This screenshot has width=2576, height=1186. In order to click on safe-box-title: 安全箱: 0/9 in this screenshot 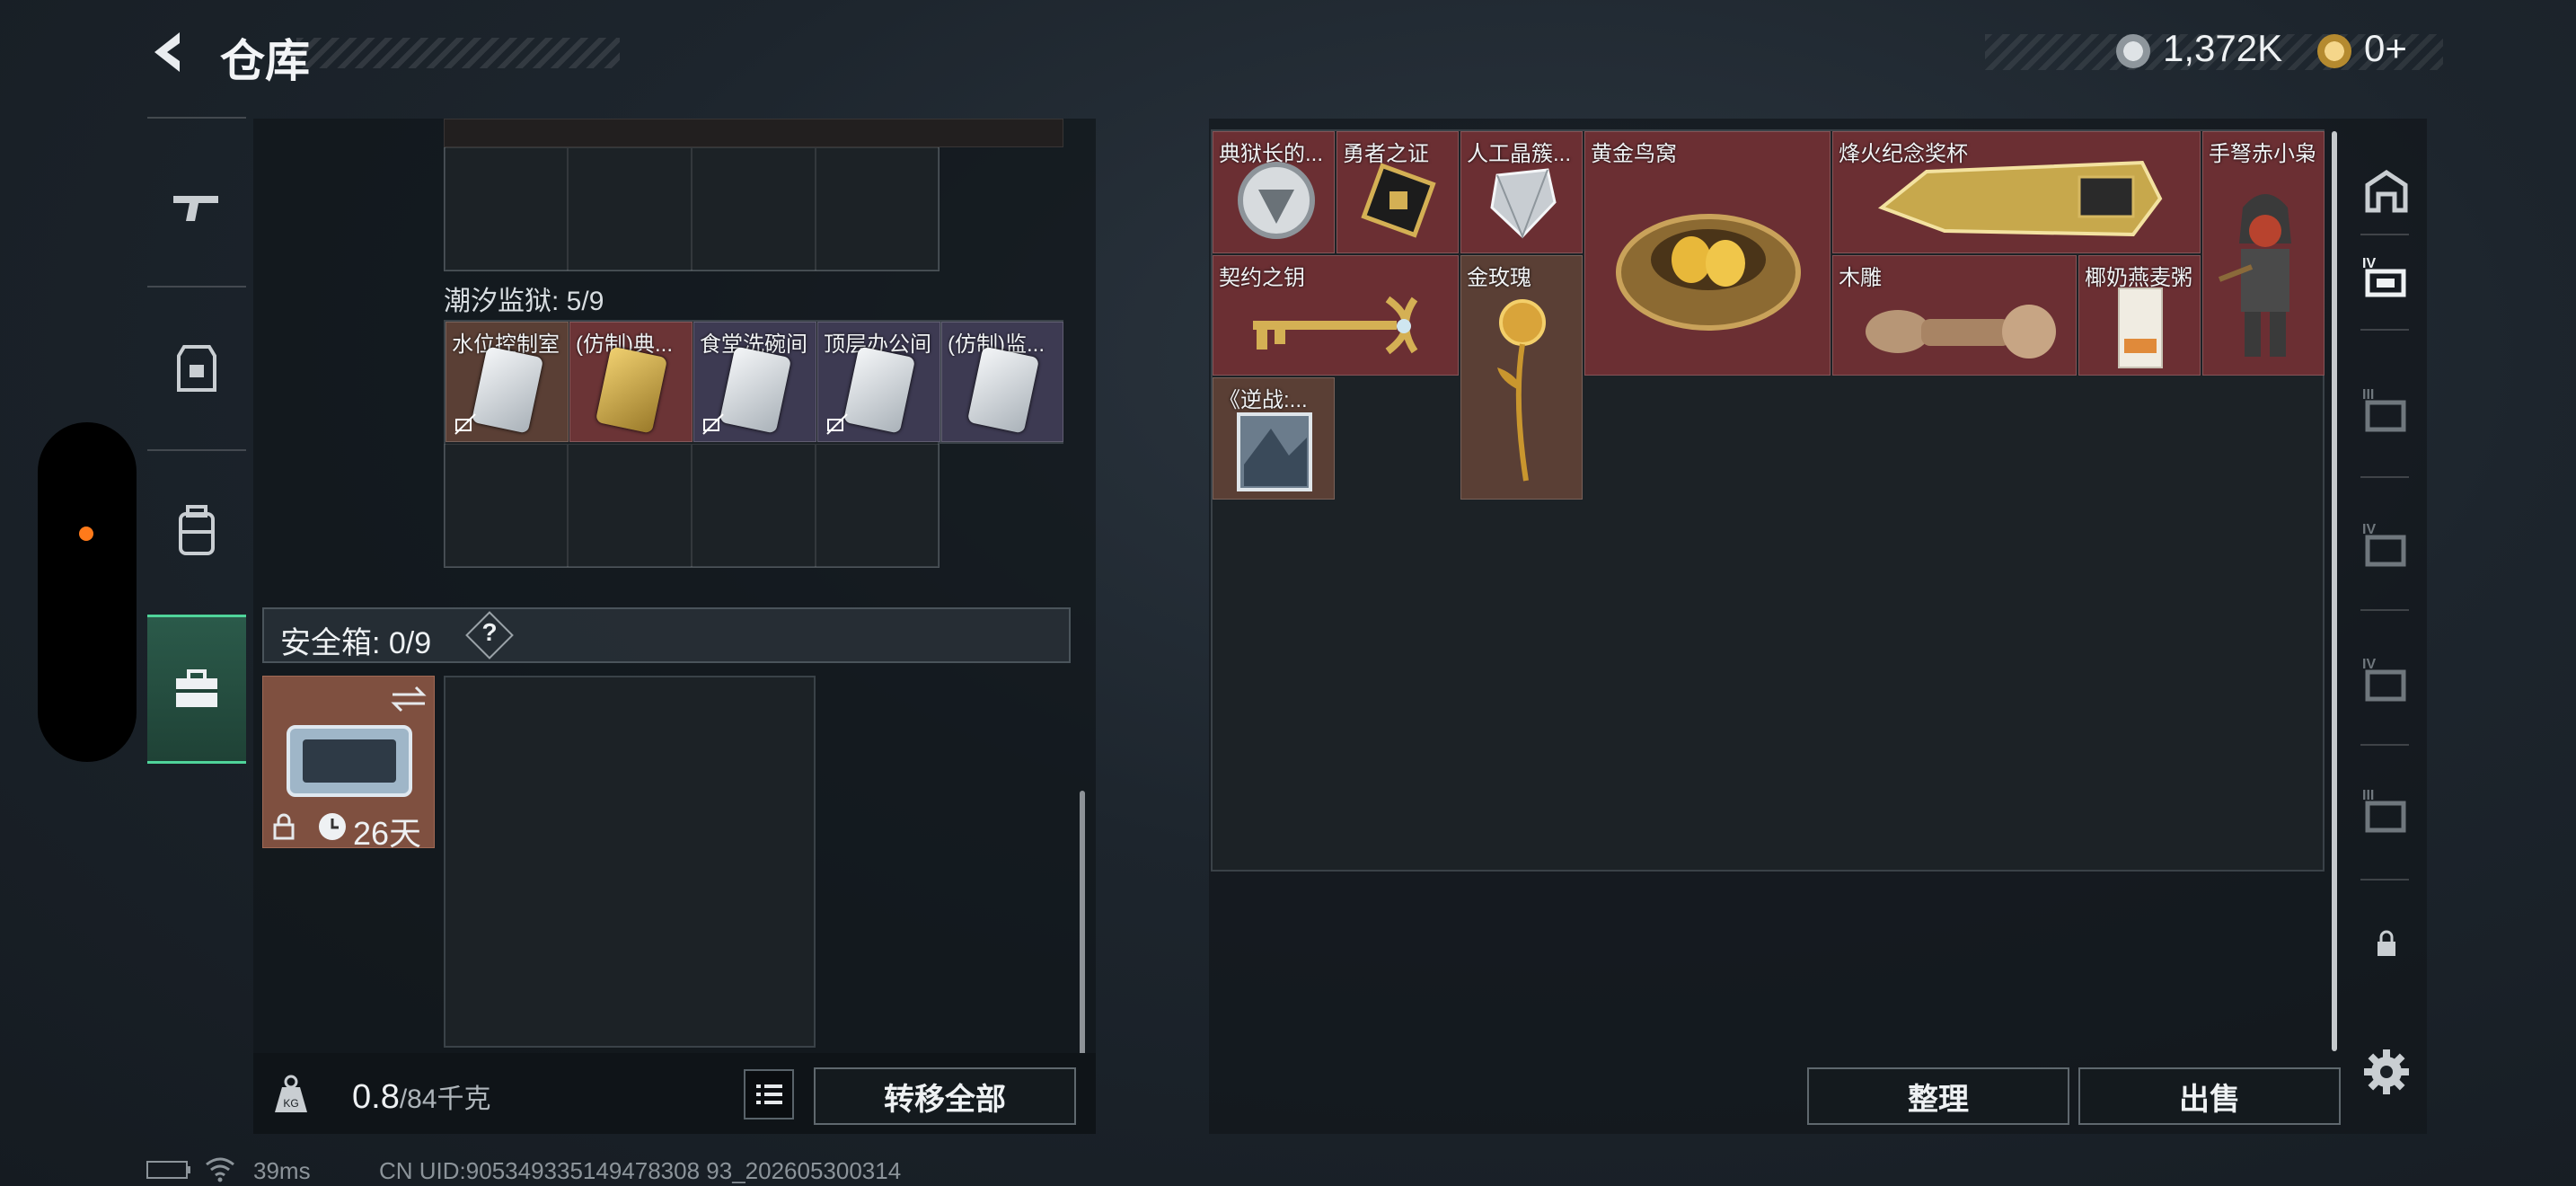, I will do `click(356, 643)`.